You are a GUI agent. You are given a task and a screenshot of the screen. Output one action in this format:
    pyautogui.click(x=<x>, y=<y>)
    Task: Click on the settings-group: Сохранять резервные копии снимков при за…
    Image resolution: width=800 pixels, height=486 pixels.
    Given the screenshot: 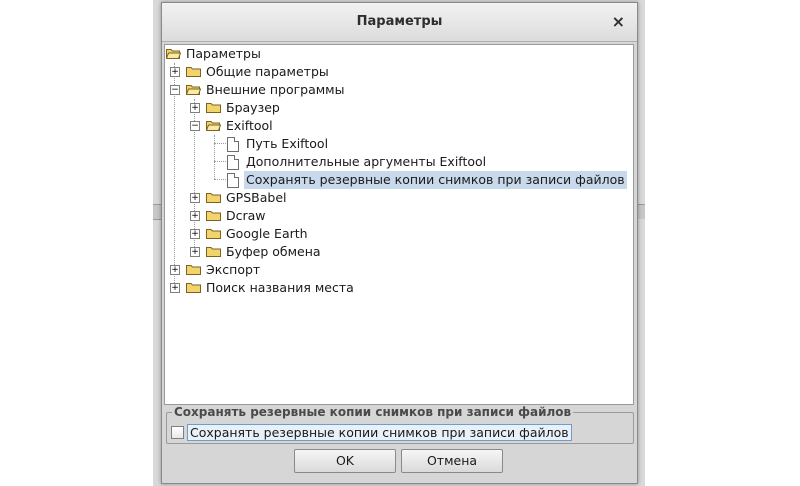 What is the action you would take?
    pyautogui.click(x=400, y=424)
    